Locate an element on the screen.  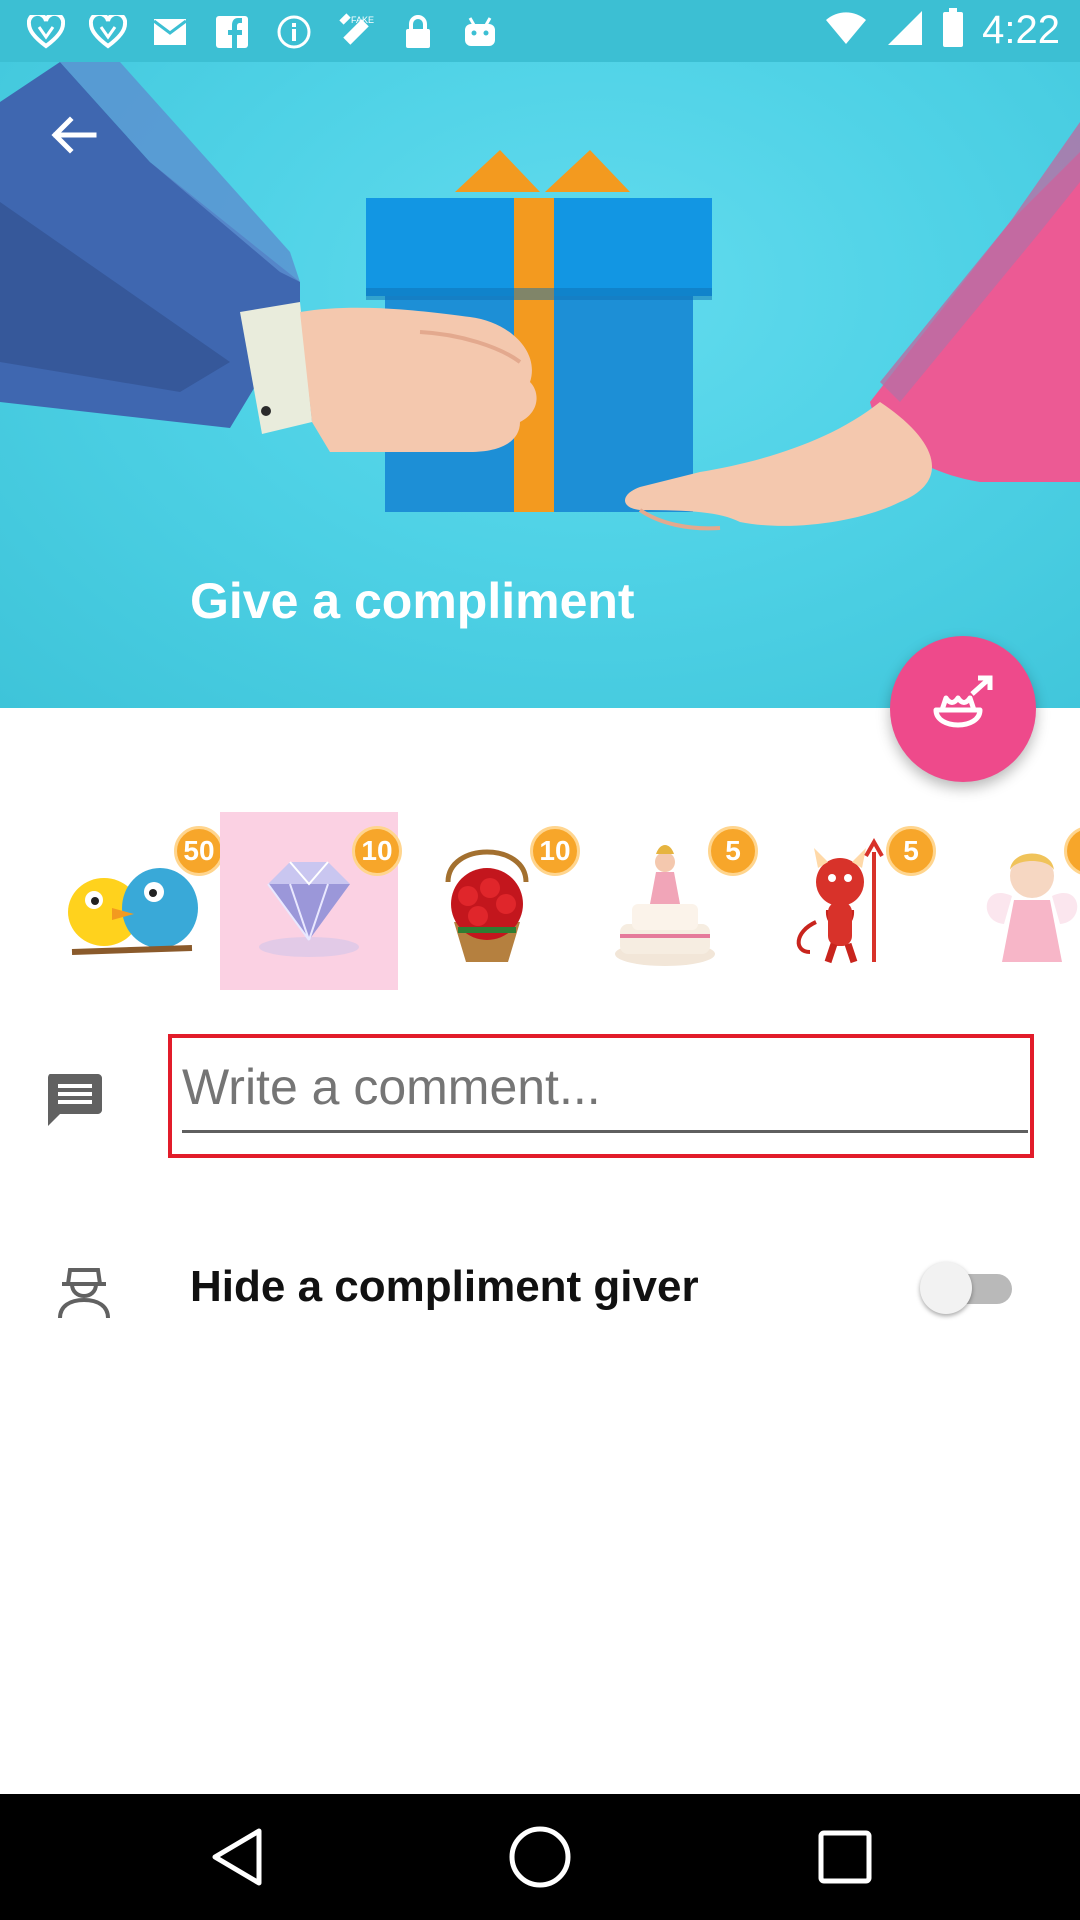
hide-giver-toggle is located at coordinates (966, 1288).